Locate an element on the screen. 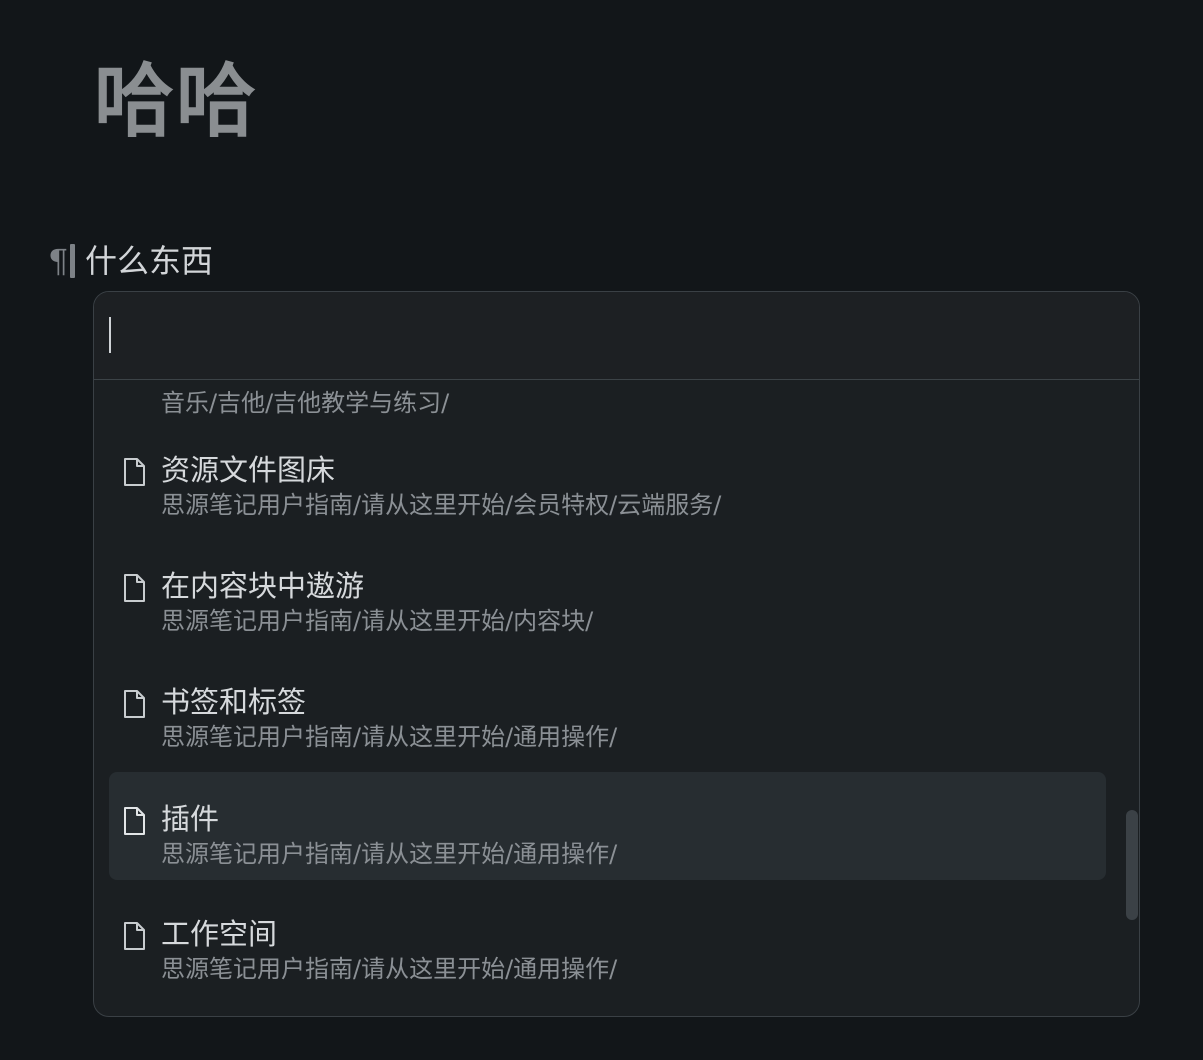 The width and height of the screenshot is (1203, 1060). paragraph-icon: ¶ is located at coordinates (60, 261).